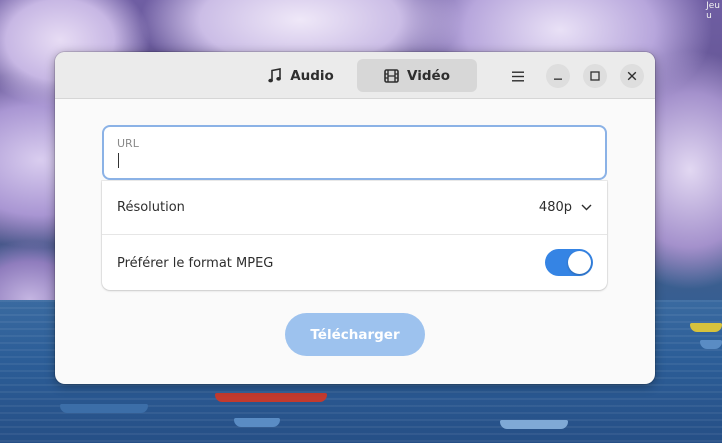  What do you see at coordinates (586, 207) in the screenshot?
I see `chevron-down-icon` at bounding box center [586, 207].